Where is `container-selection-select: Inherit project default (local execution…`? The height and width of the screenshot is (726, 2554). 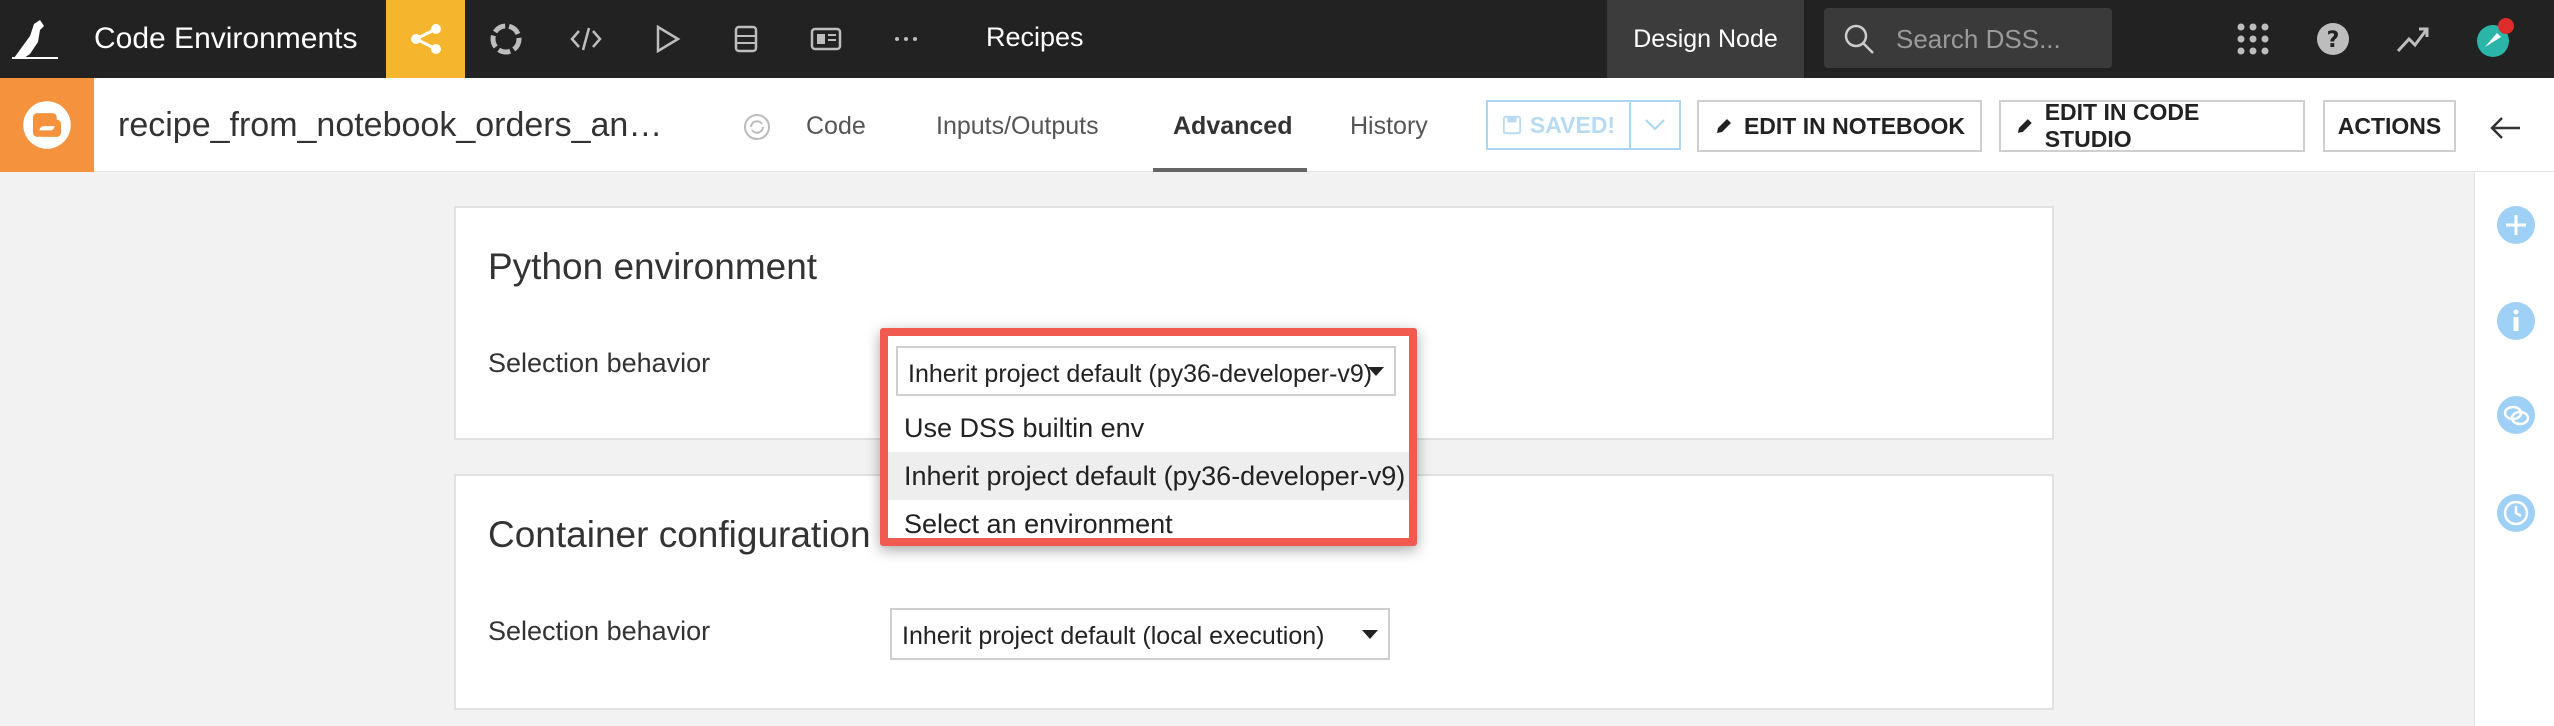 container-selection-select: Inherit project default (local execution… is located at coordinates (1140, 634).